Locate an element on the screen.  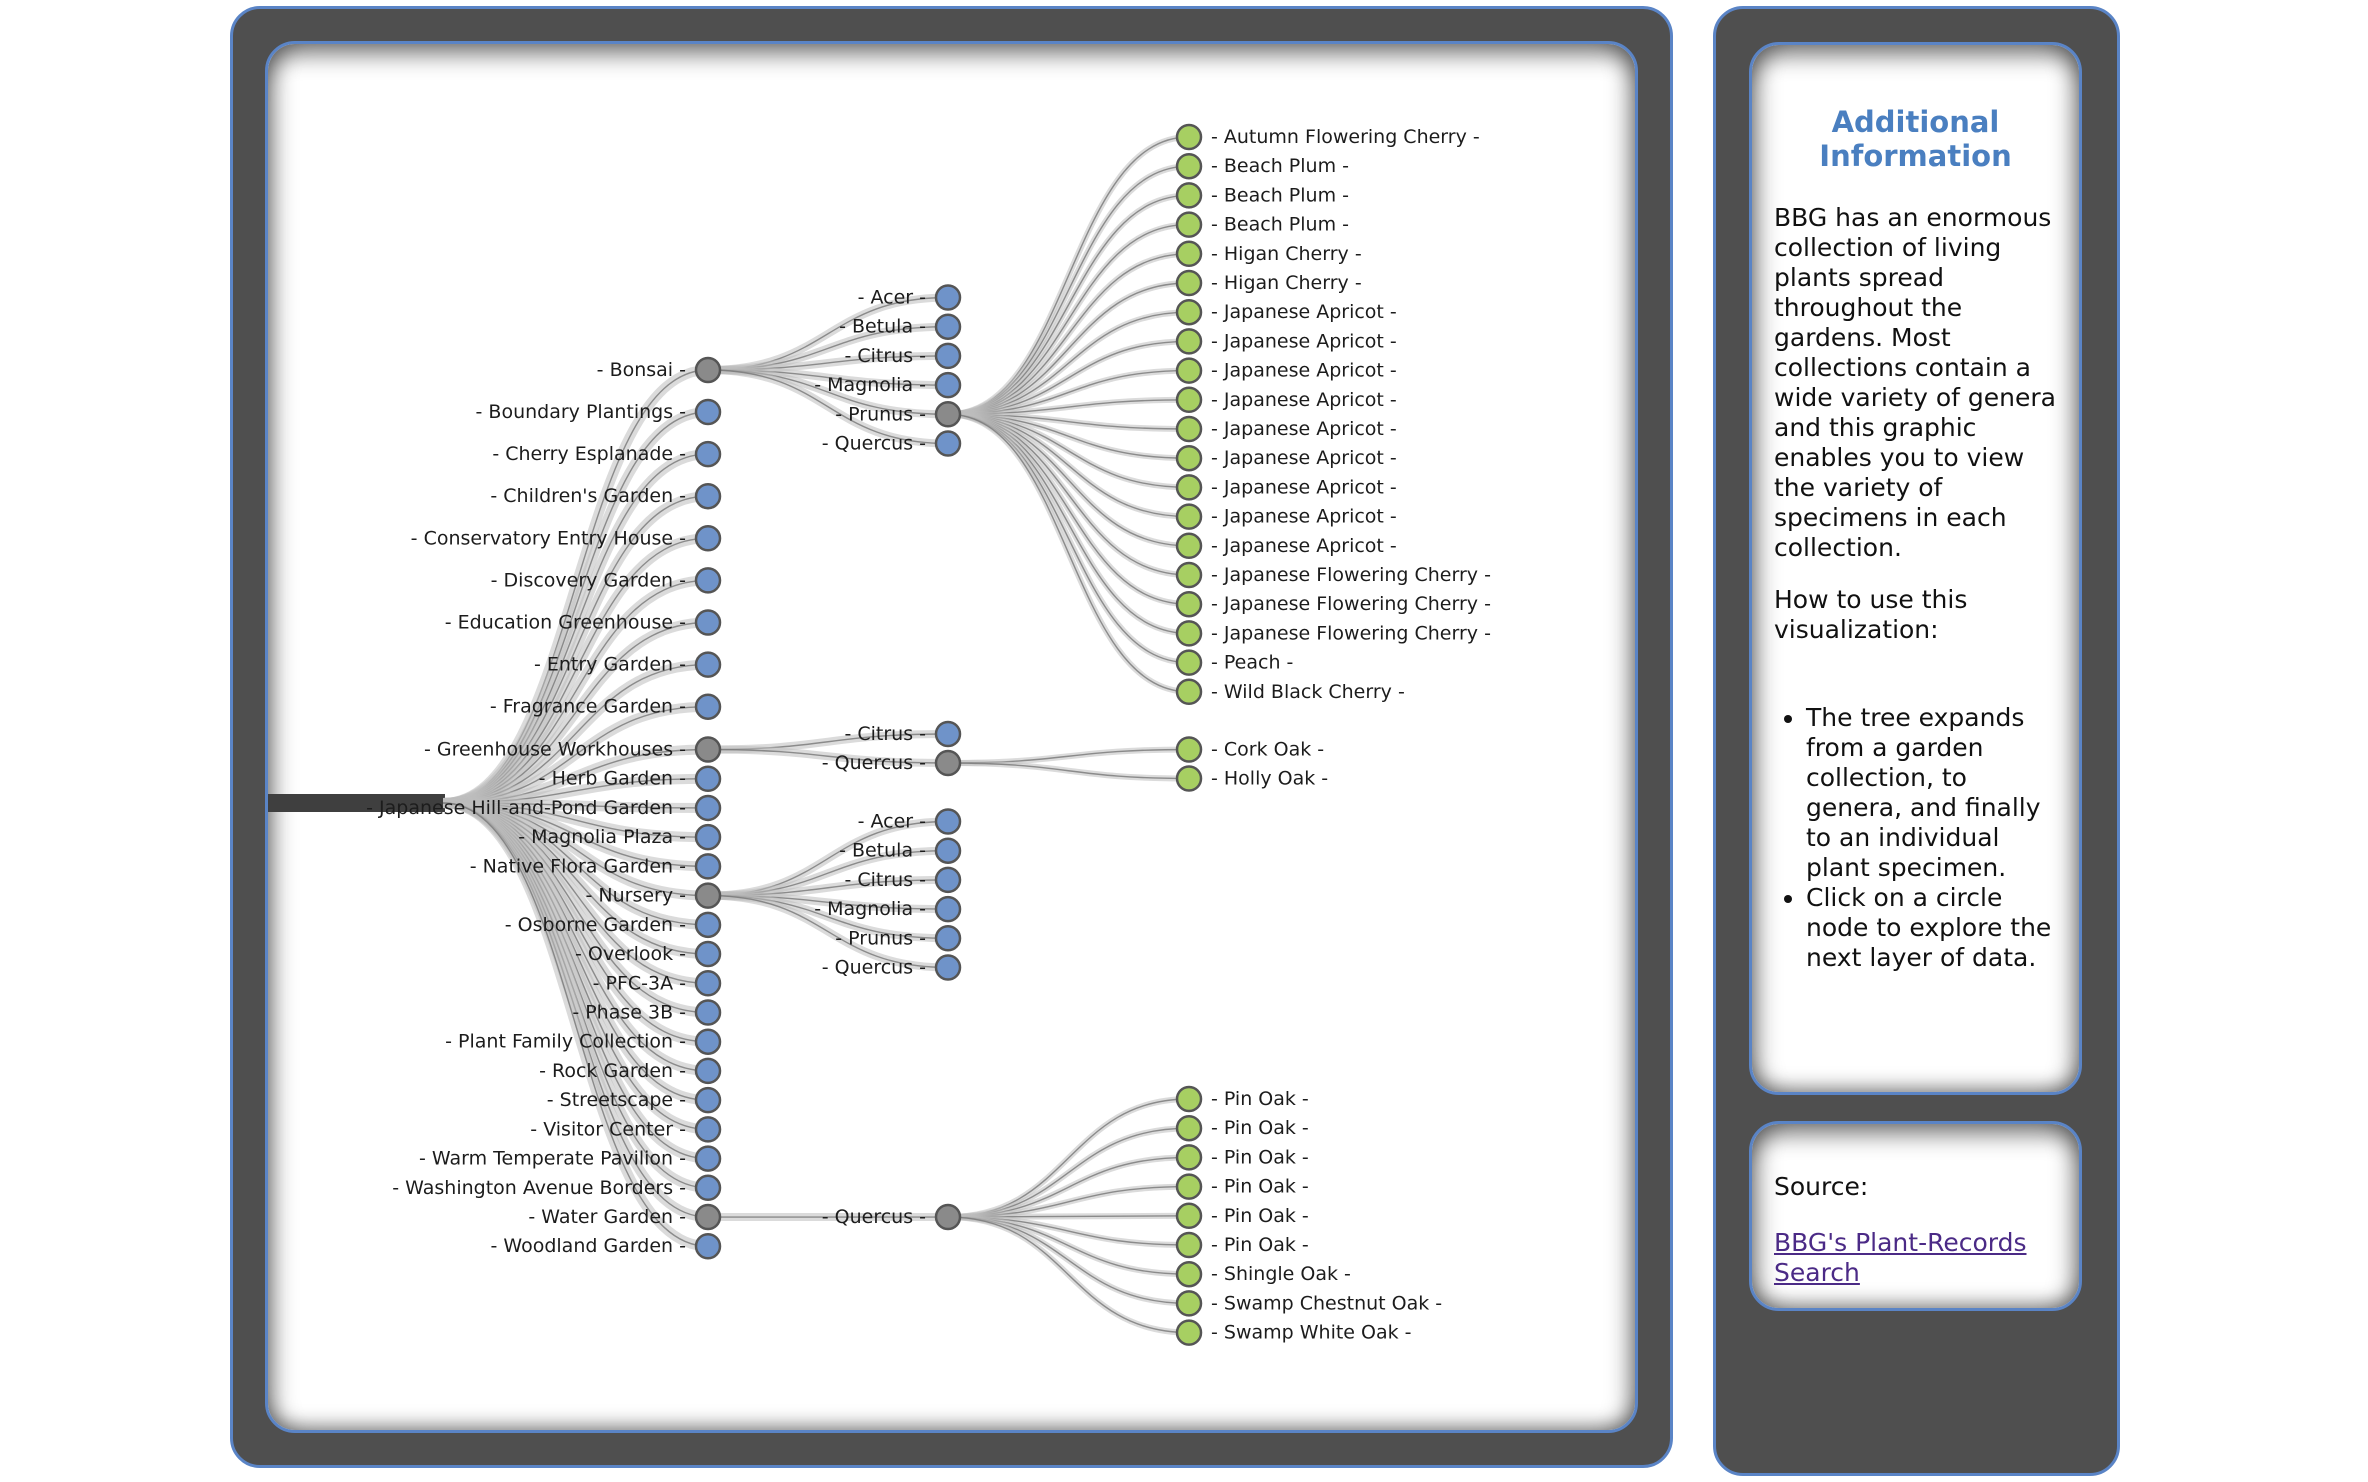
collection-node-cherry-esplanade is located at coordinates (708, 454).